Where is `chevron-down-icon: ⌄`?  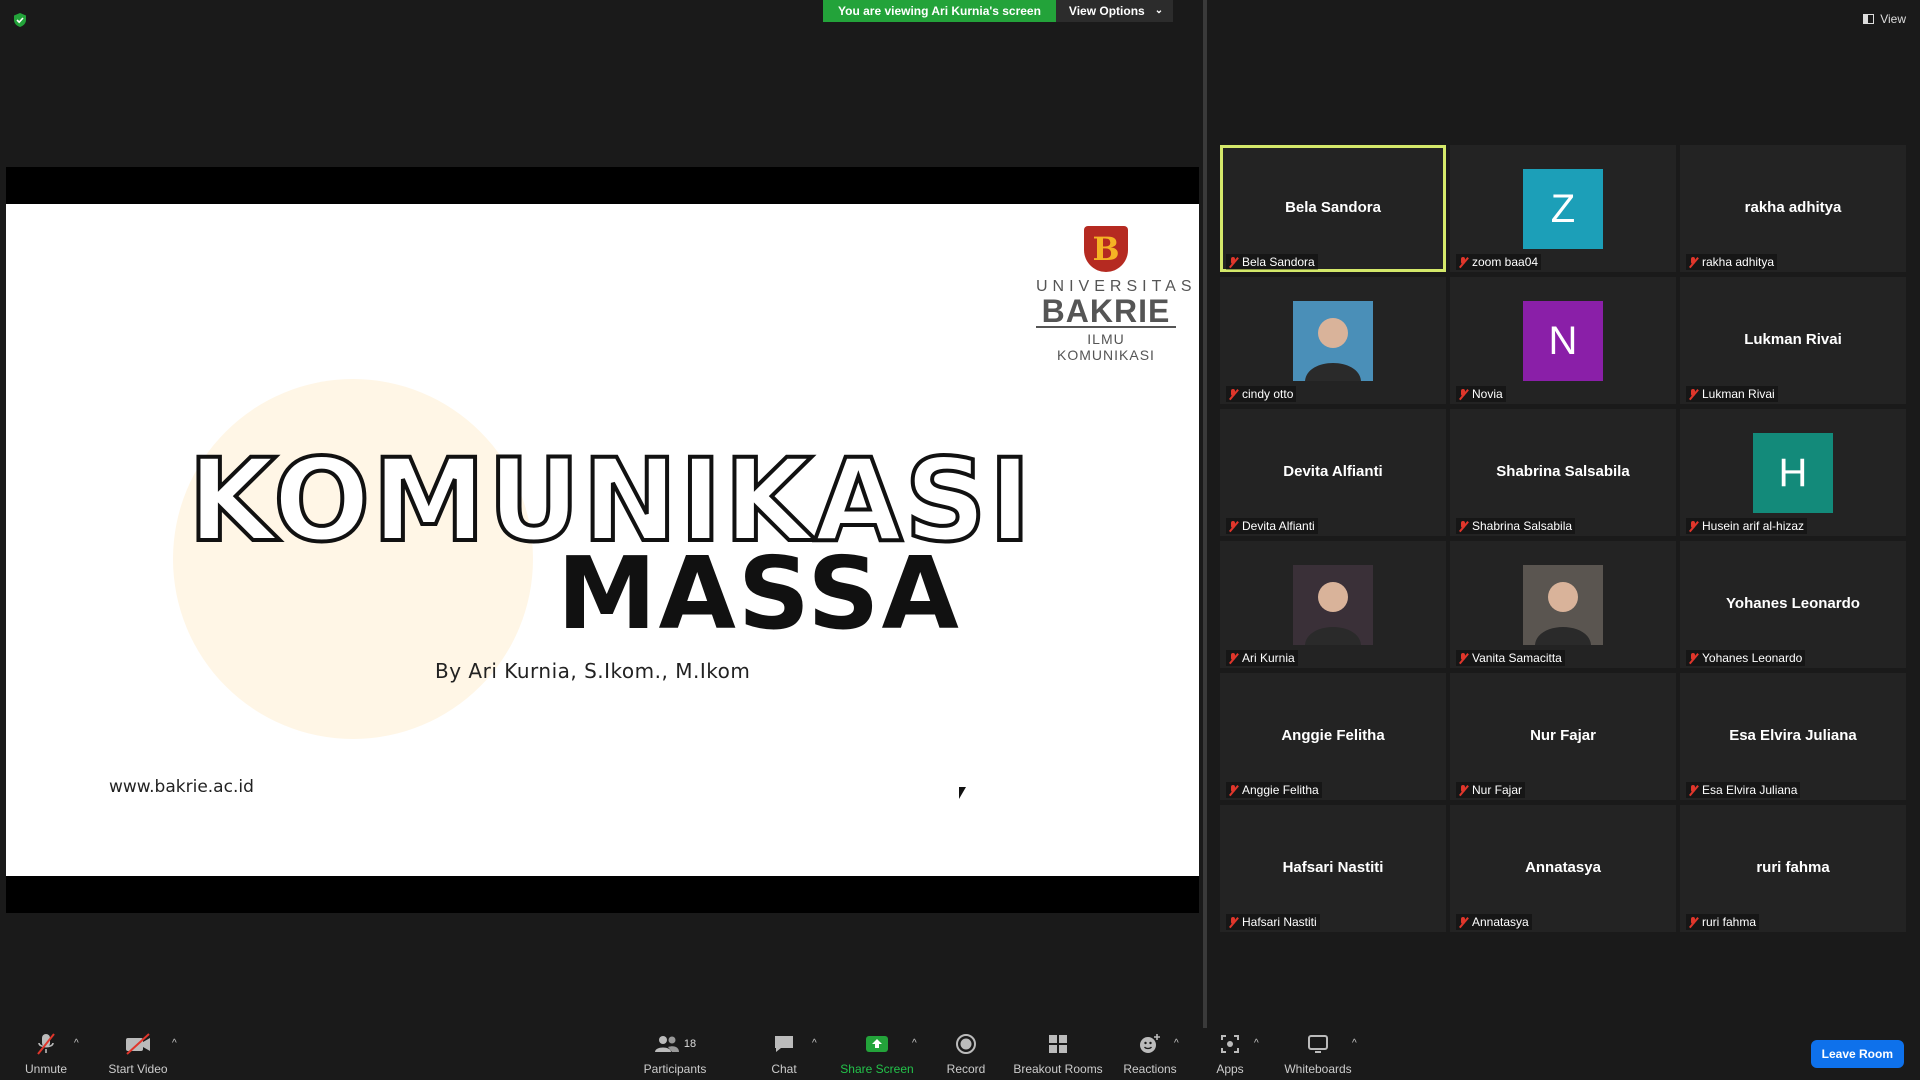 chevron-down-icon: ⌄ is located at coordinates (1159, 10).